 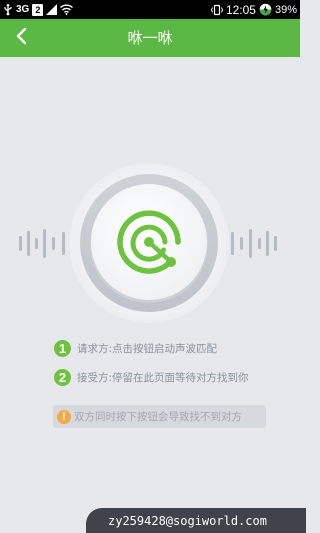 I want to click on instruction-item-1: 1 请求方:点击按钮启动声波匹配, so click(x=135, y=348).